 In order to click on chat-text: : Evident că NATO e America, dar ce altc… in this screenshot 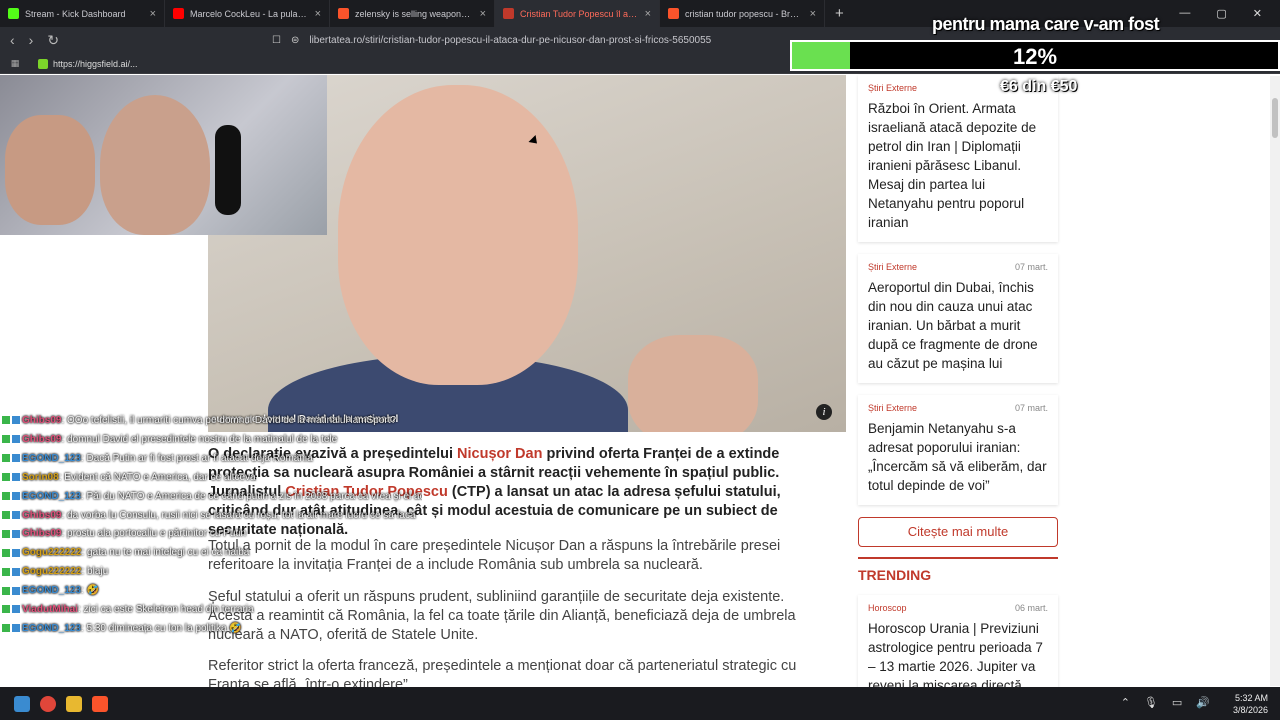, I will do `click(157, 477)`.